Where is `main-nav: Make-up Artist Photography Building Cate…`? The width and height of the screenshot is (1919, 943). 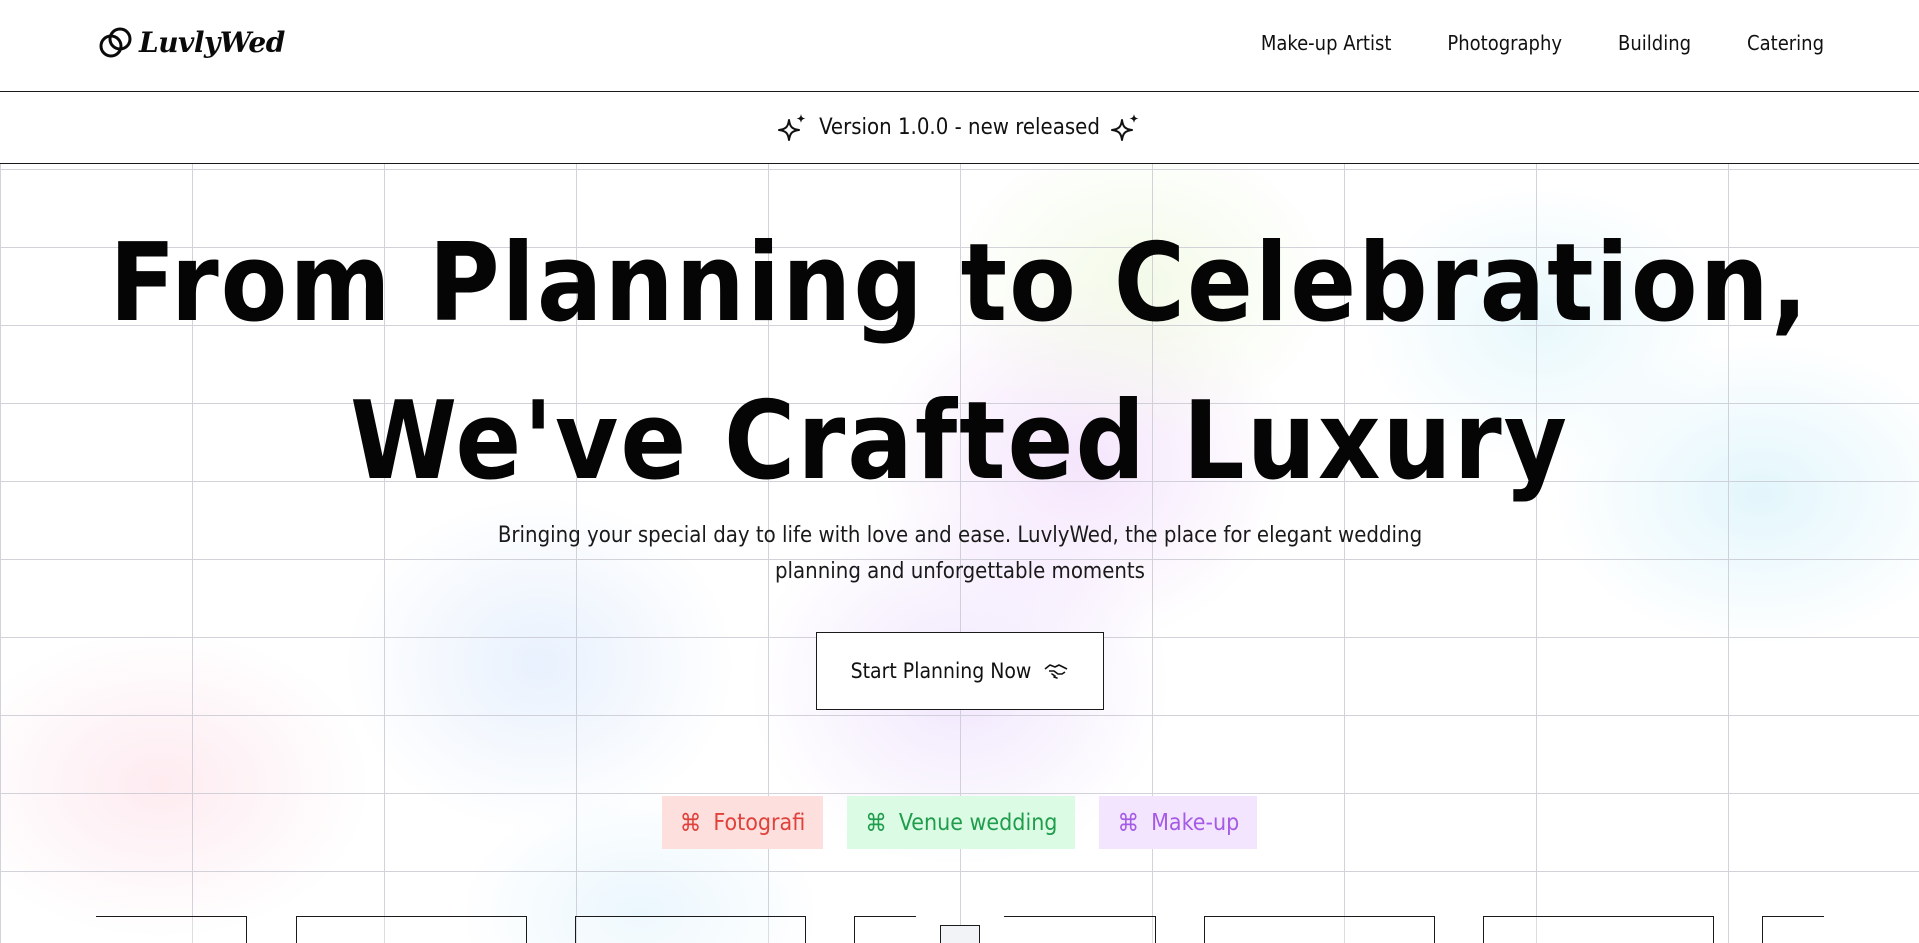
main-nav: Make-up Artist Photography Building Cate… is located at coordinates (1542, 43).